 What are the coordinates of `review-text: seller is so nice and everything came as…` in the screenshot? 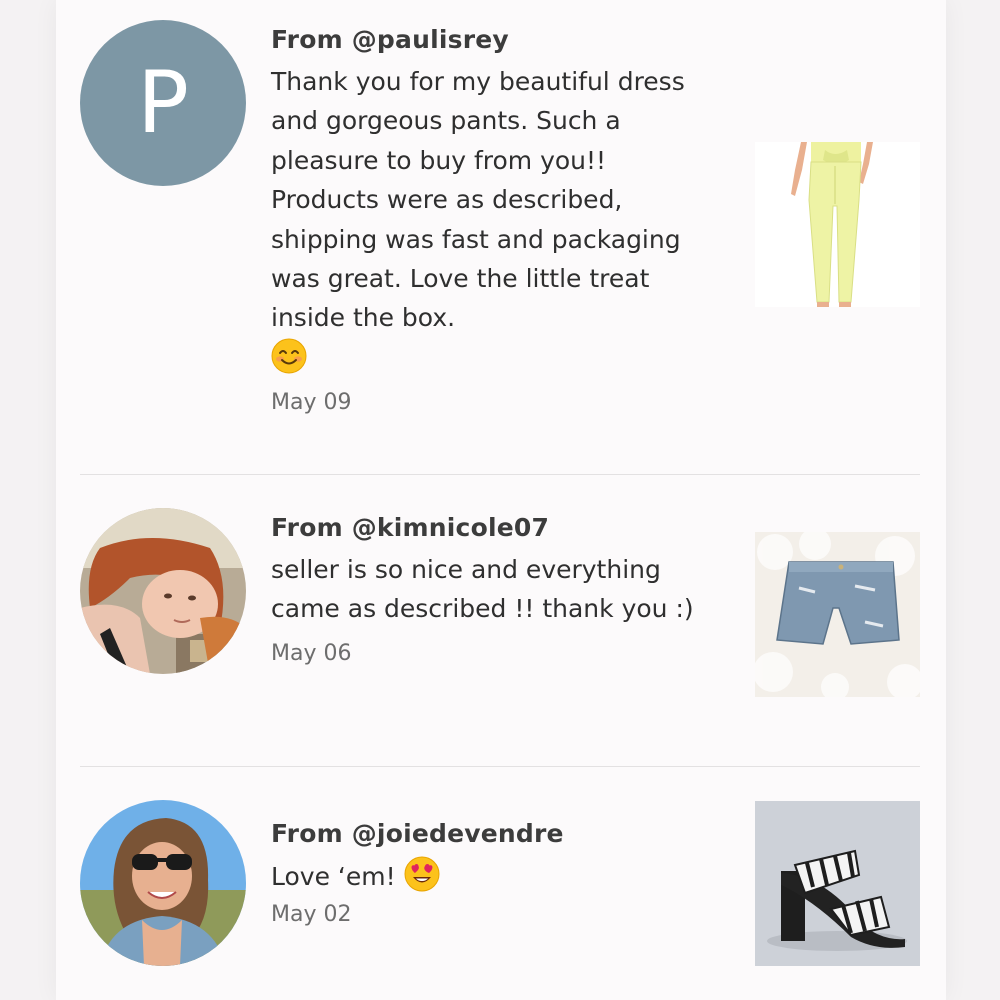 It's located at (482, 589).